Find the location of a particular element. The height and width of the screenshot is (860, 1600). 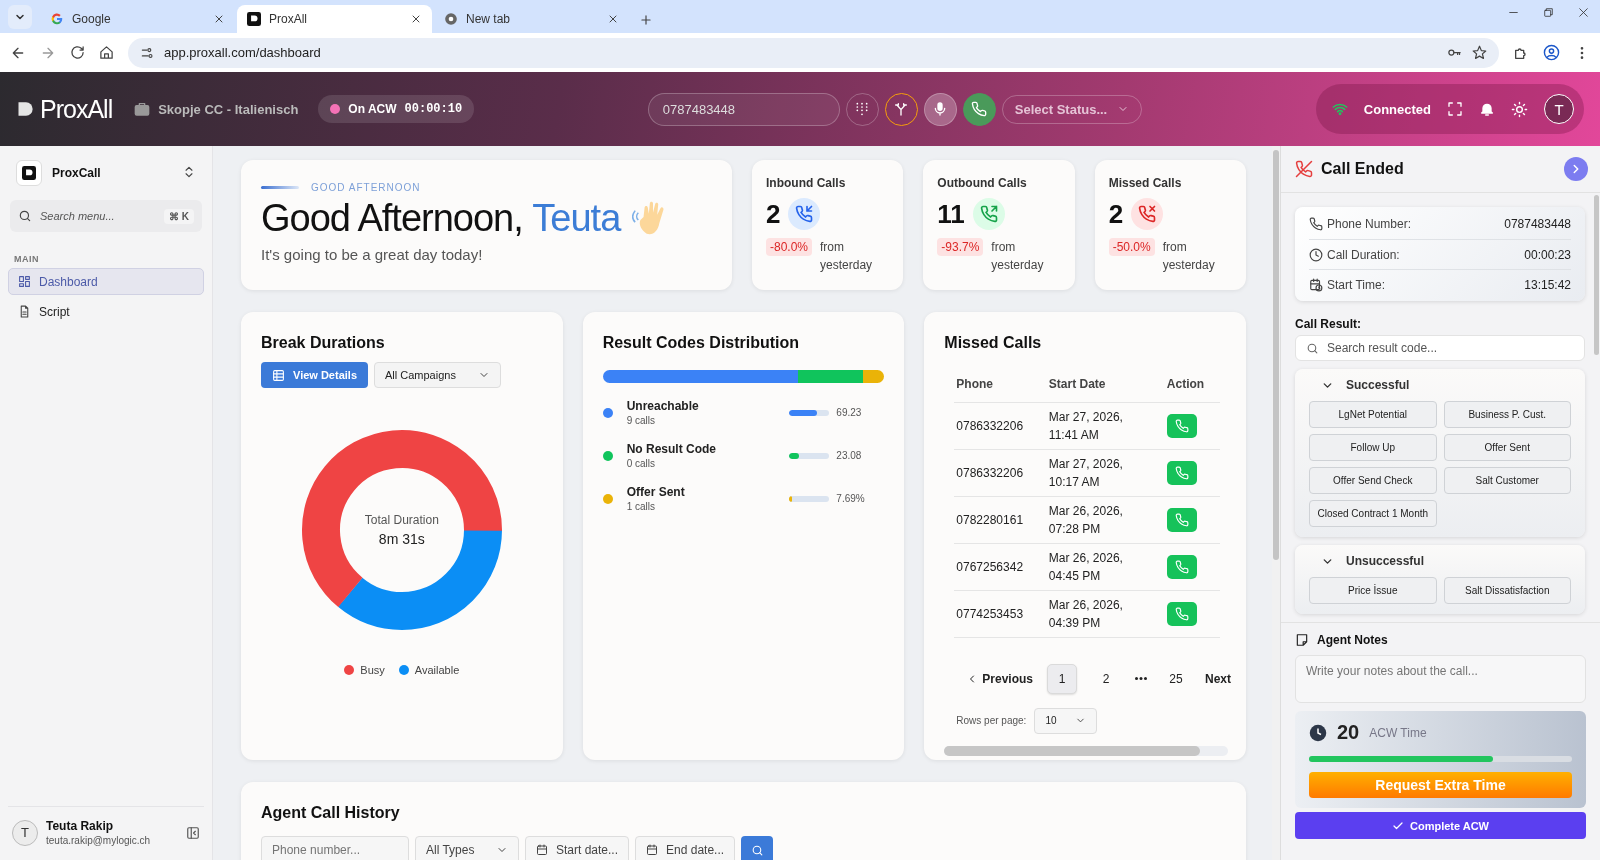

status-pill: On ACW 00:00:10 is located at coordinates (396, 109).